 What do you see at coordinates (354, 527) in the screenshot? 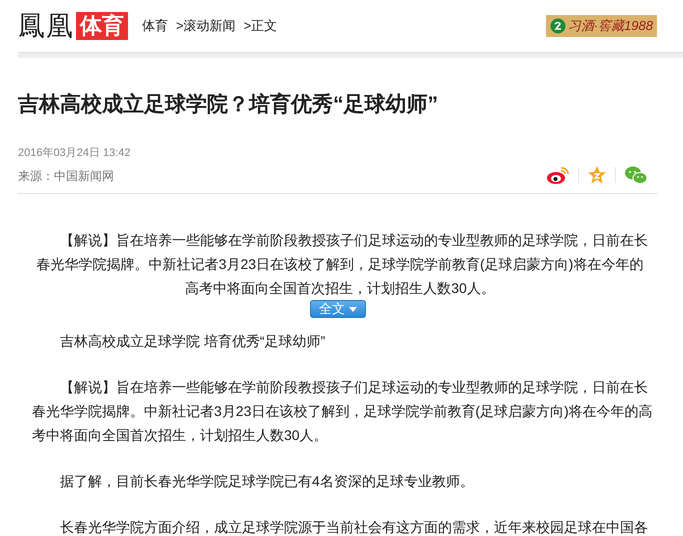
I see `article-paragraph: 长春光华学院方面介绍，成立足球学院源于当前社会有这方面的需求，近年来校园足球在中国各` at bounding box center [354, 527].